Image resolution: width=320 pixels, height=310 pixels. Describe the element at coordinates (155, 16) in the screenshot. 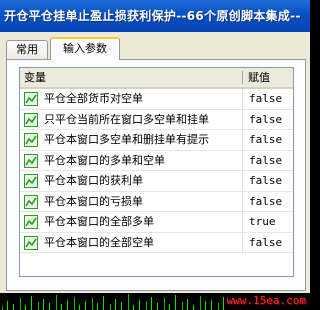

I see `window-title: 开仓平仓挂单止盈止损获利保护--66个原创脚本集成--` at that location.